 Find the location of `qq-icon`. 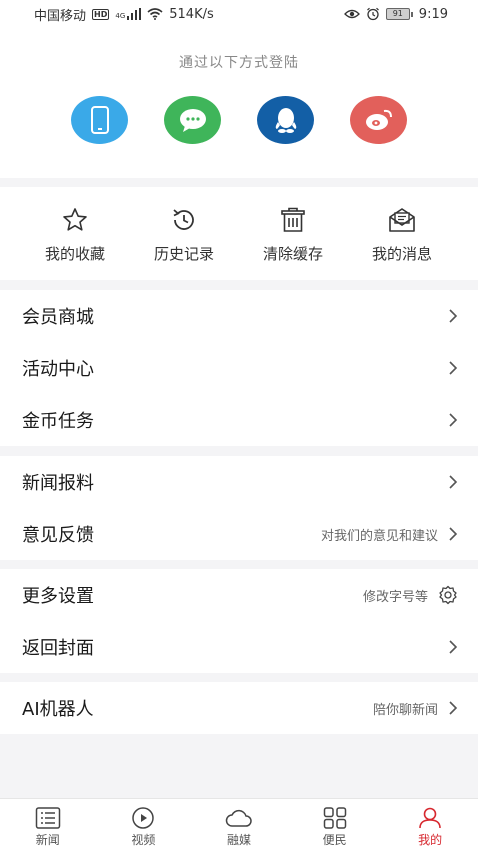

qq-icon is located at coordinates (285, 120).